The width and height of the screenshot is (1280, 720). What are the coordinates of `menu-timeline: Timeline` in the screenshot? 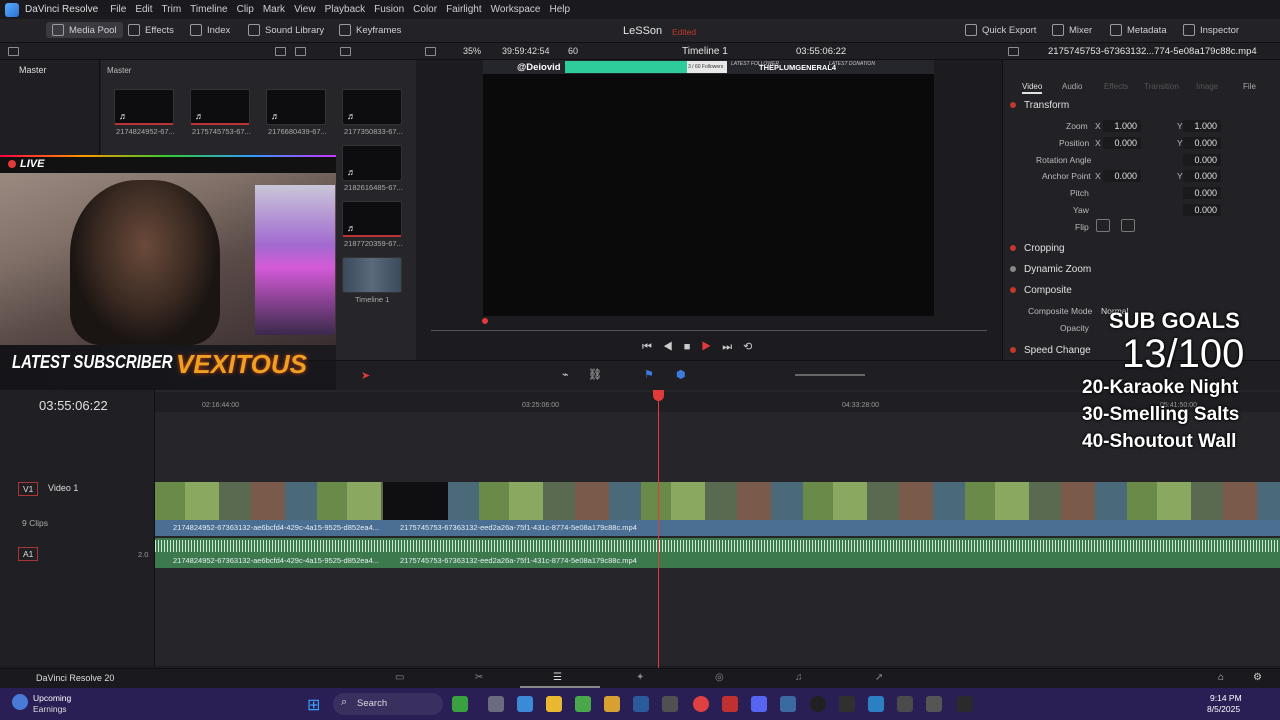 It's located at (208, 9).